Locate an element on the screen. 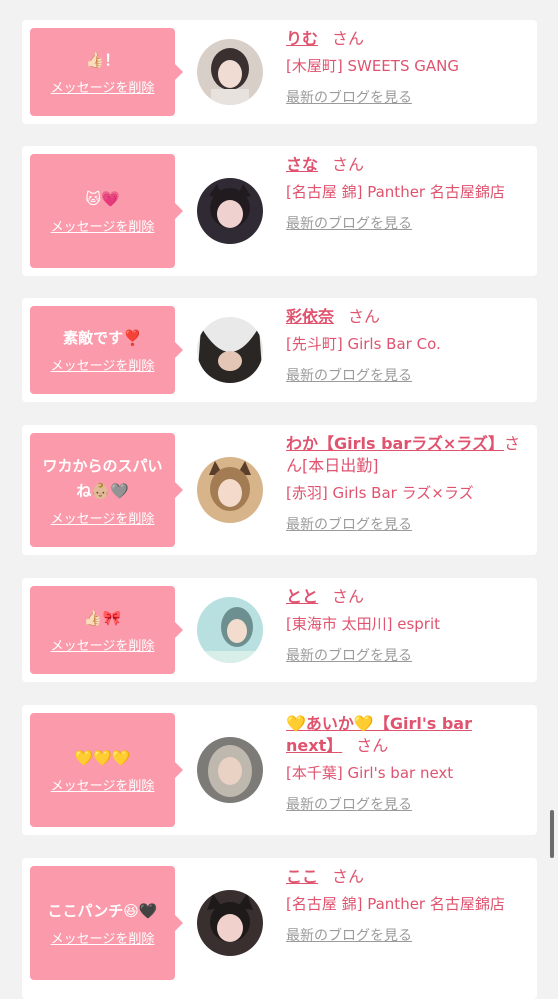  message-bubble: 👍🏻🎀 メッセージを削除 is located at coordinates (106, 630).